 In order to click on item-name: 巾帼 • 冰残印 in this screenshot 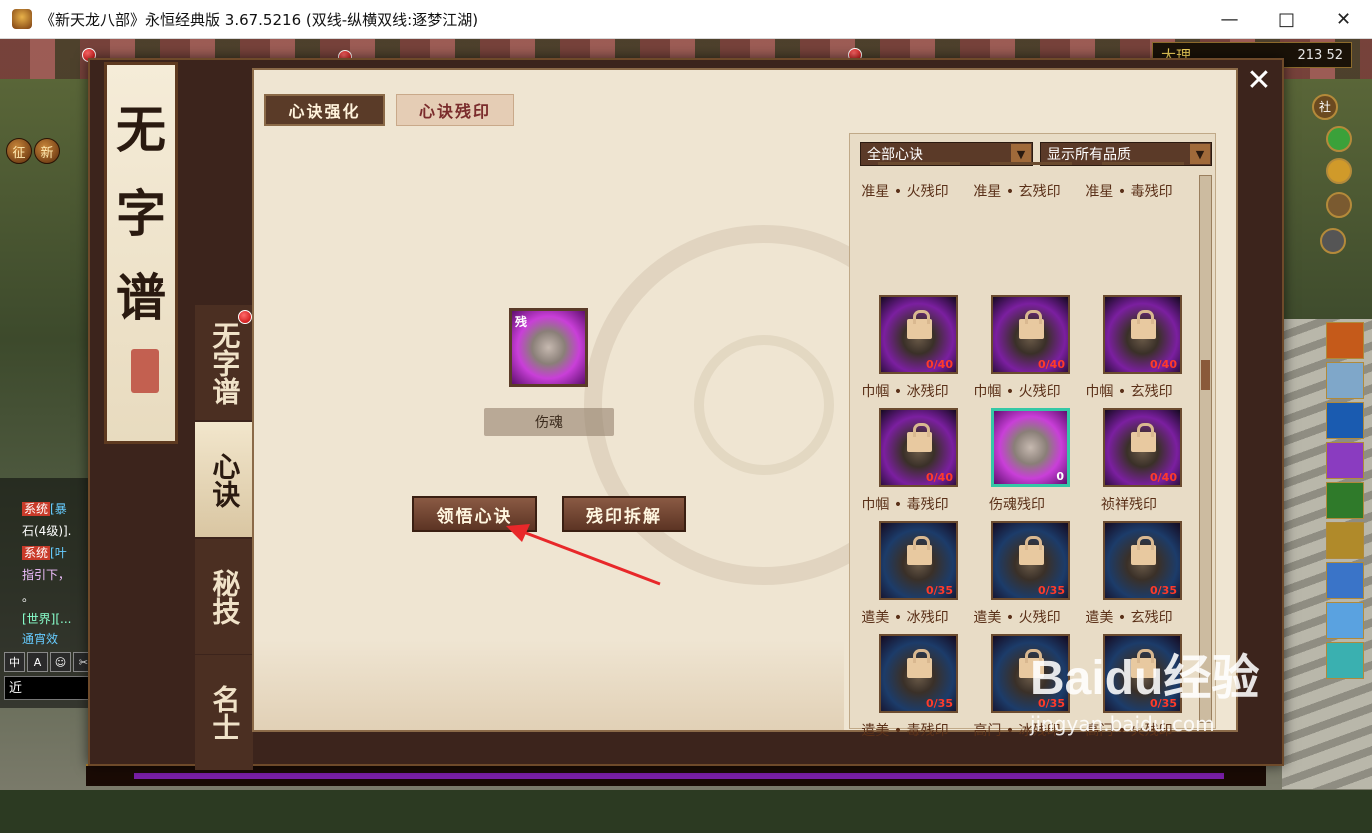, I will do `click(905, 392)`.